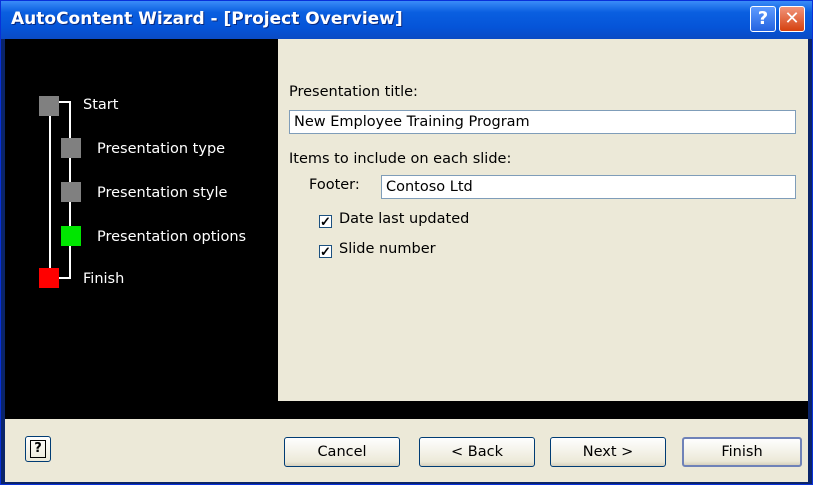 The height and width of the screenshot is (485, 813). Describe the element at coordinates (742, 452) in the screenshot. I see `finish-button: Finish` at that location.